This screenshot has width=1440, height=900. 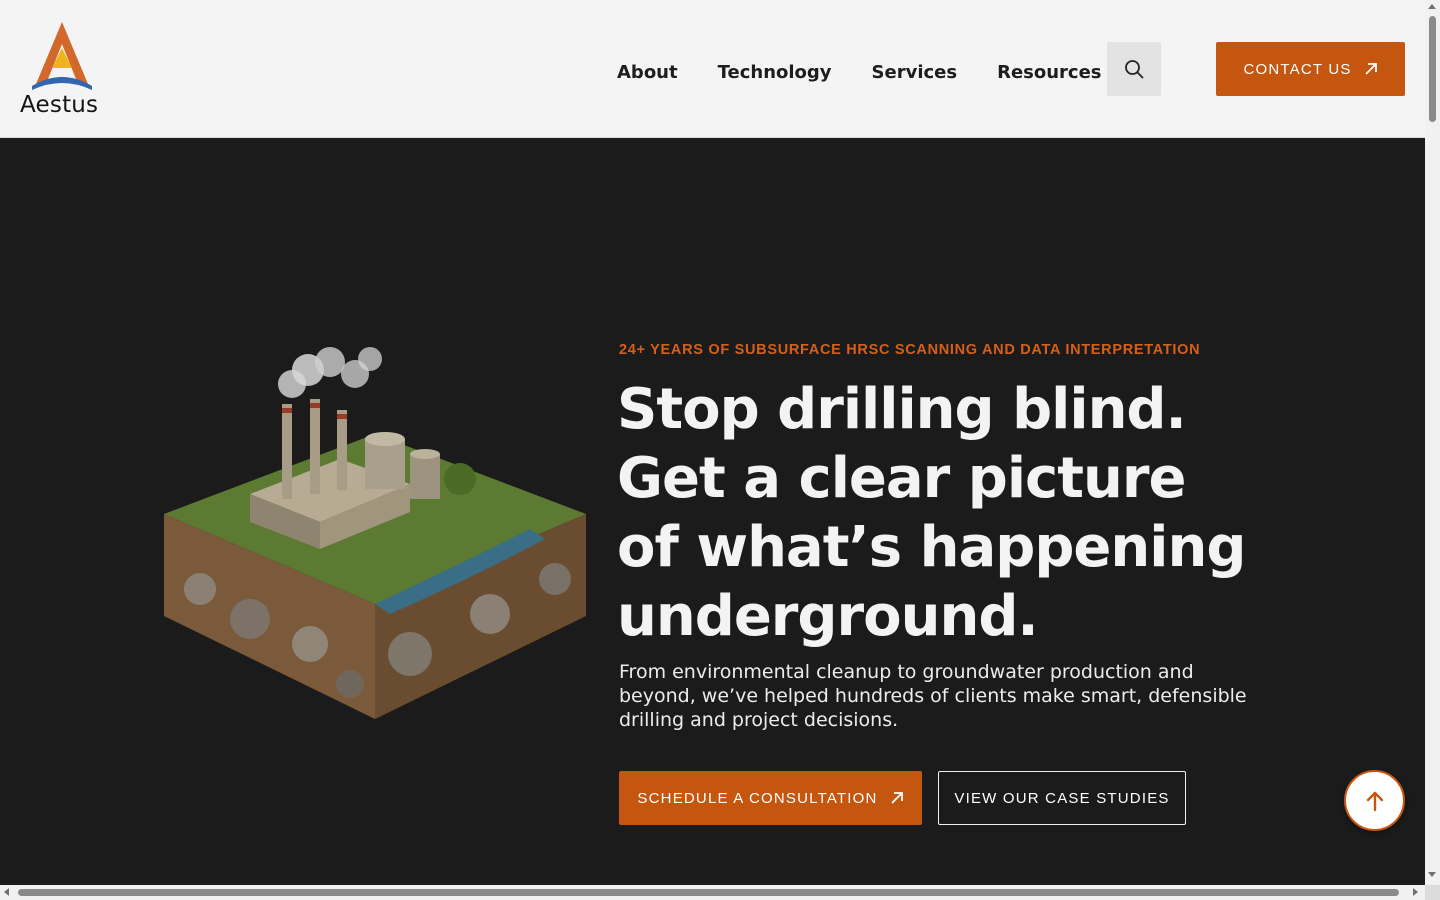 I want to click on view-case-studies-label: VIEW OUR CASE STUDIES, so click(x=1062, y=798).